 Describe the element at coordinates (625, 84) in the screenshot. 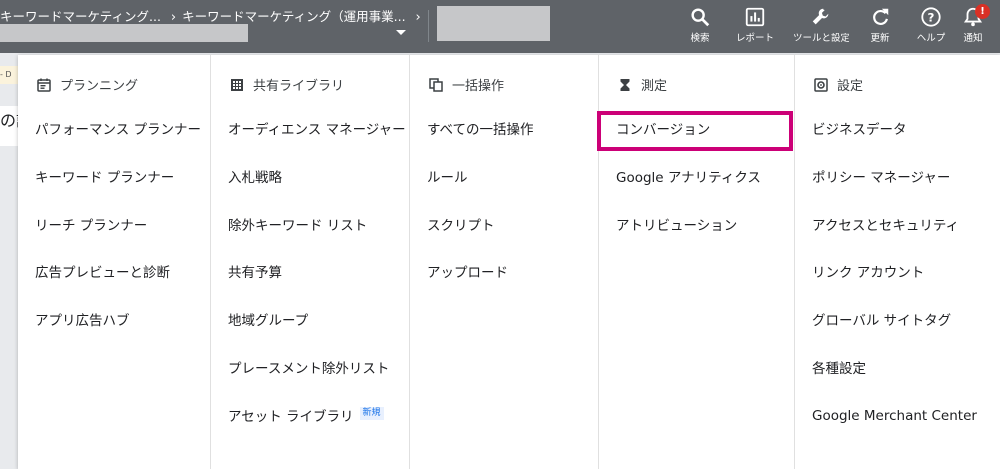

I see `hourglass-icon` at that location.